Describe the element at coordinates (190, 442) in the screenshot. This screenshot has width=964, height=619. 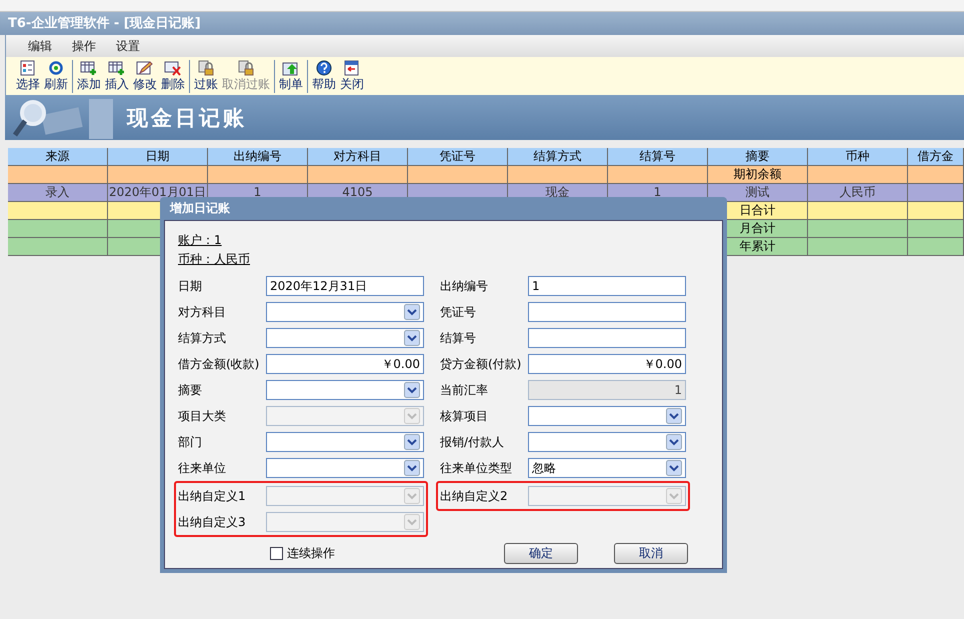
I see `field-label: 部门` at that location.